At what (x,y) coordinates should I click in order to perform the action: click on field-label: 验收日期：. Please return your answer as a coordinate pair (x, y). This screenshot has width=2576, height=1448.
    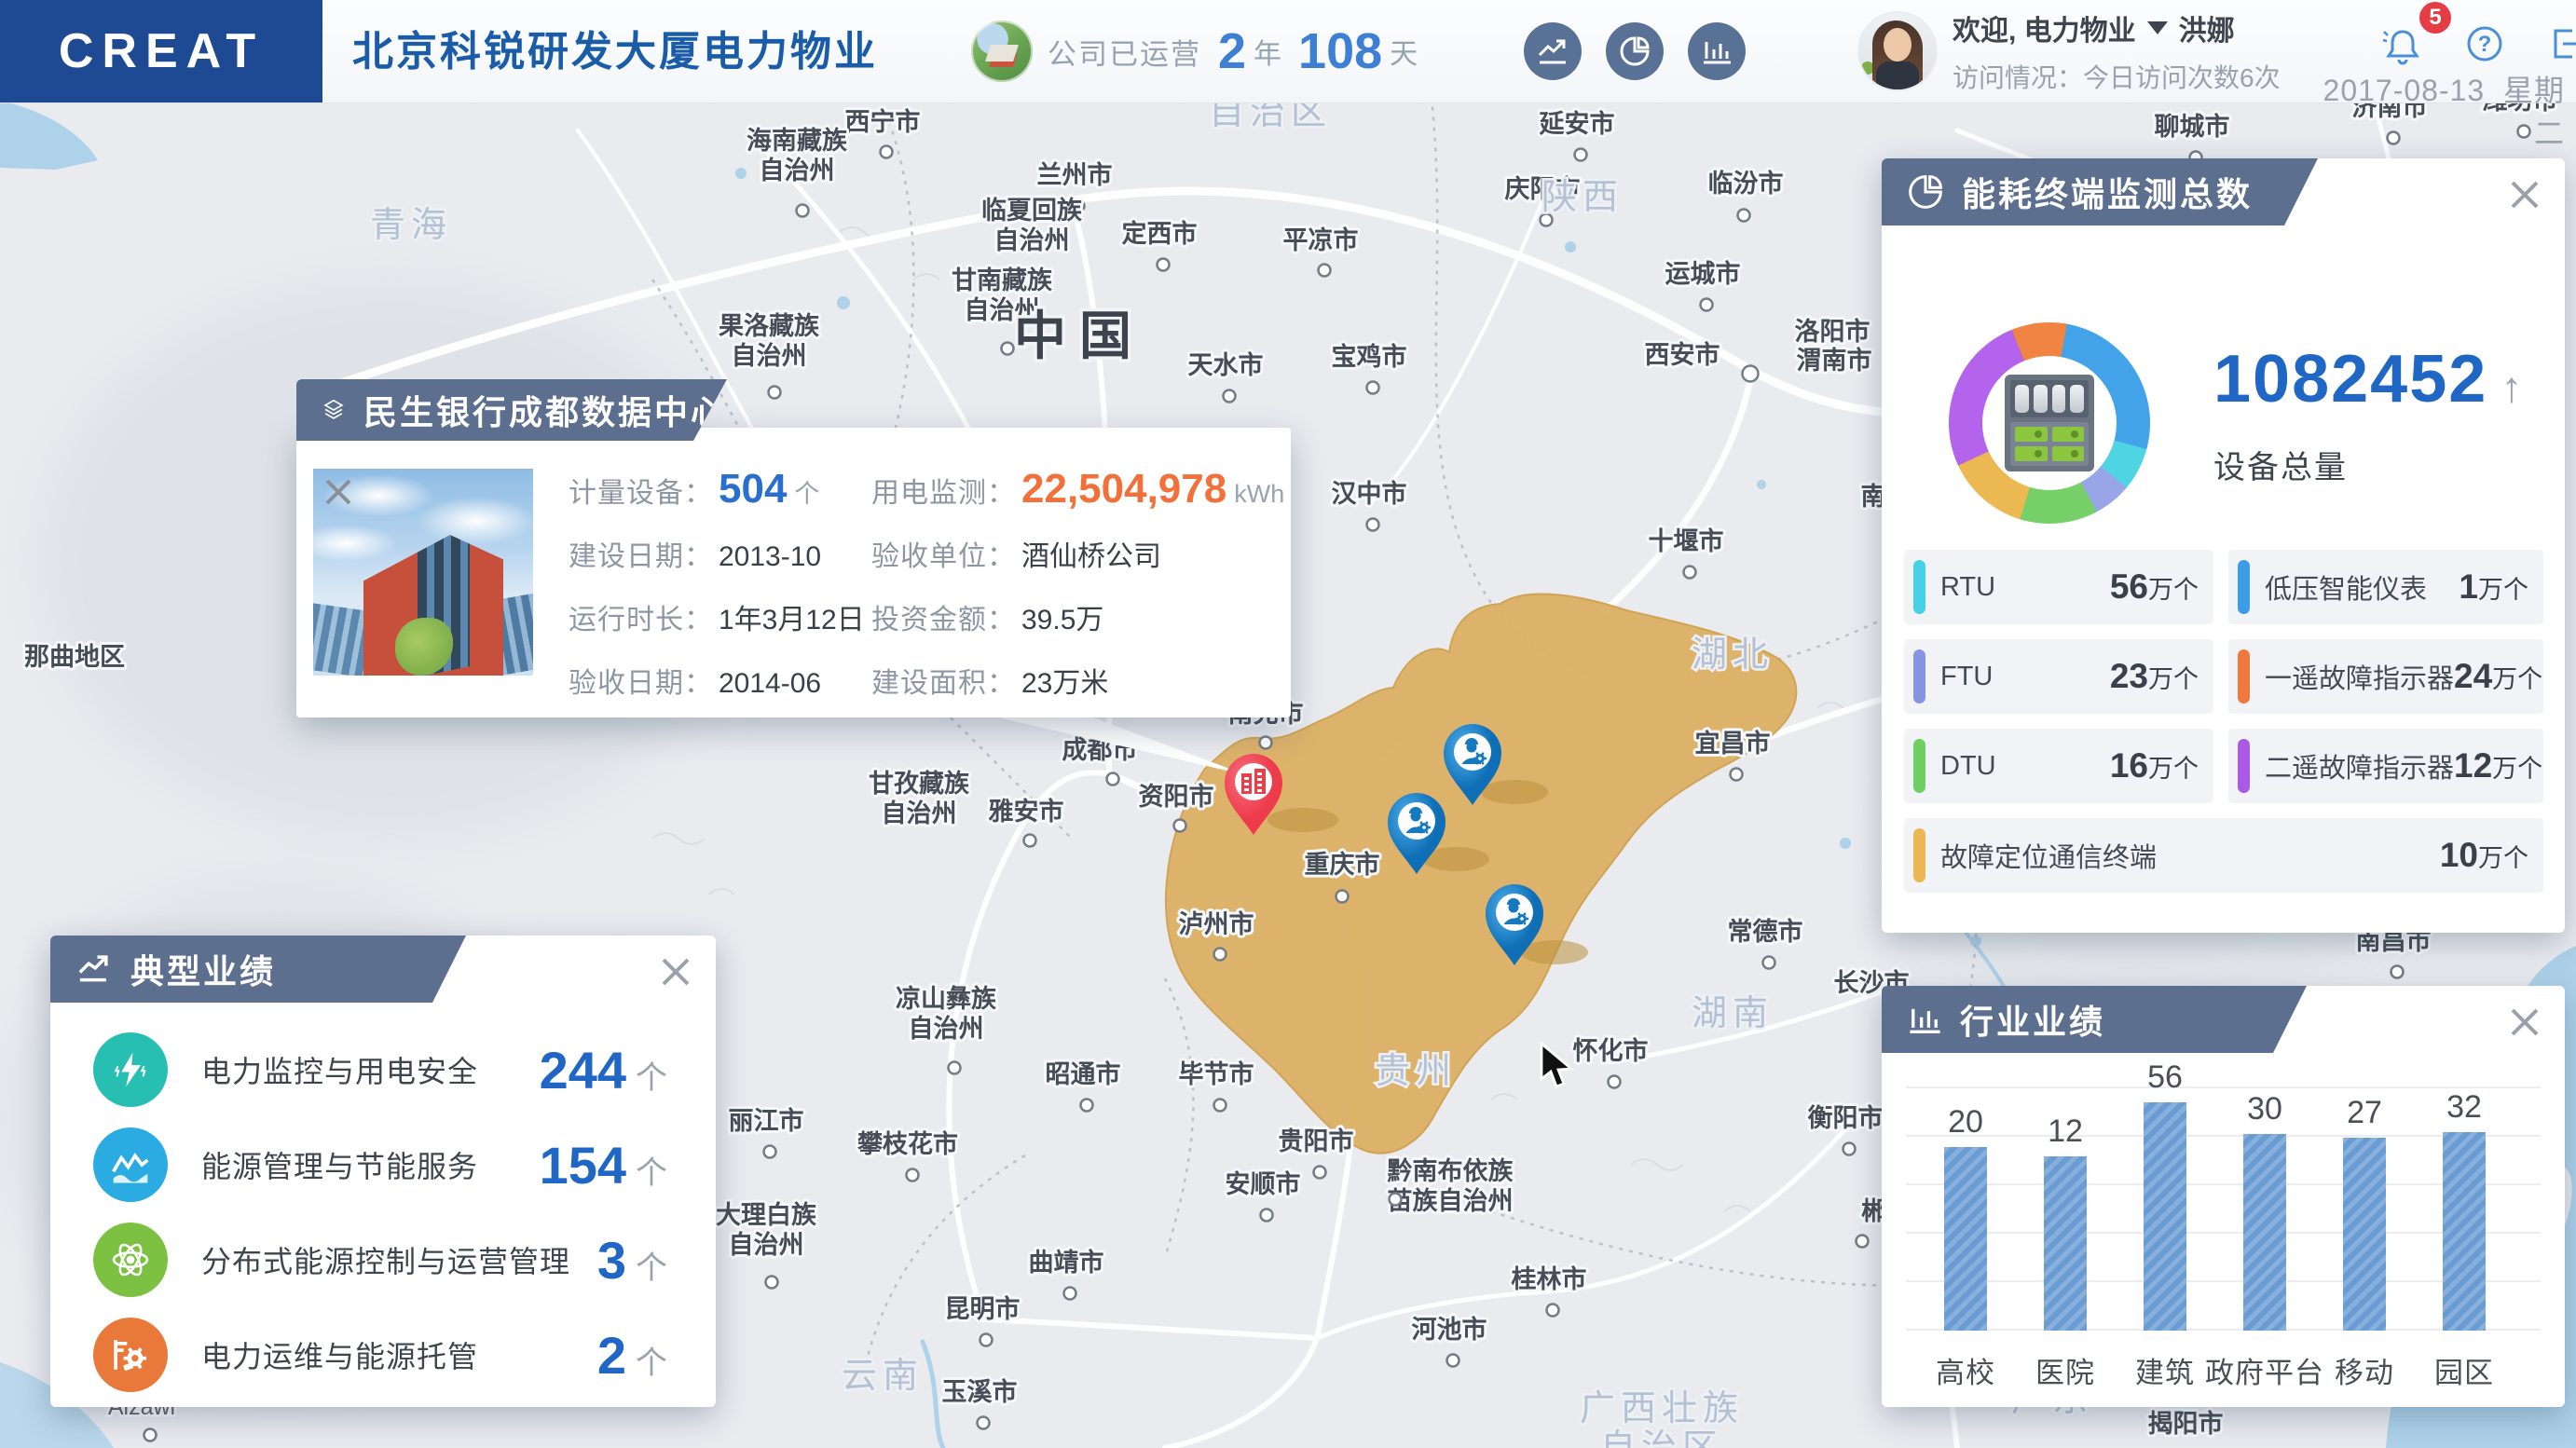
    Looking at the image, I should click on (641, 683).